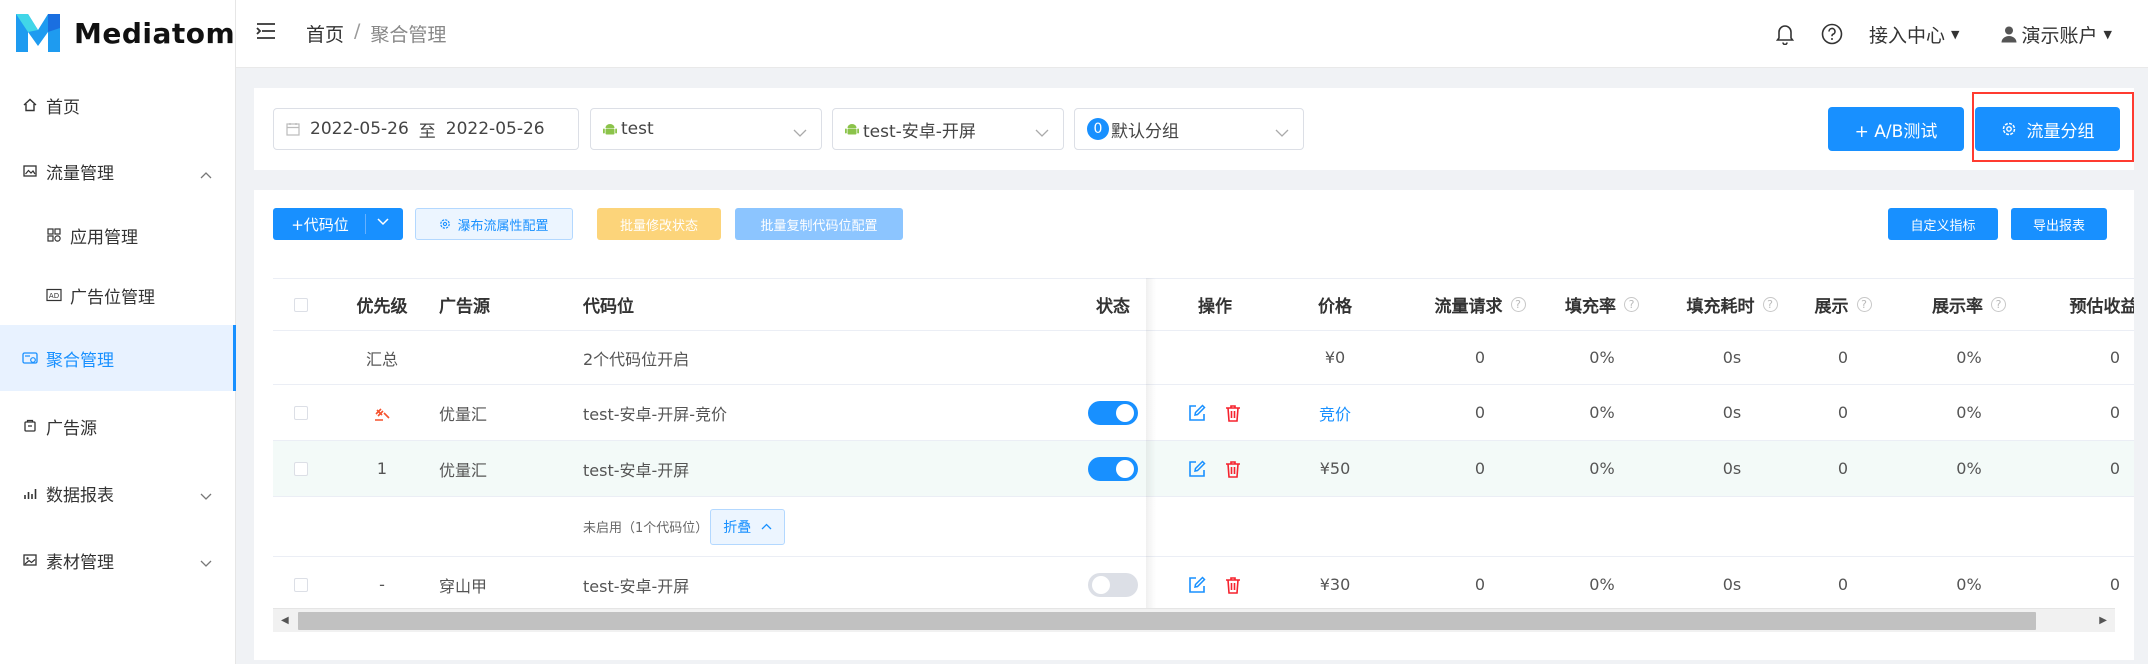  I want to click on col-price: 价格, so click(1335, 304).